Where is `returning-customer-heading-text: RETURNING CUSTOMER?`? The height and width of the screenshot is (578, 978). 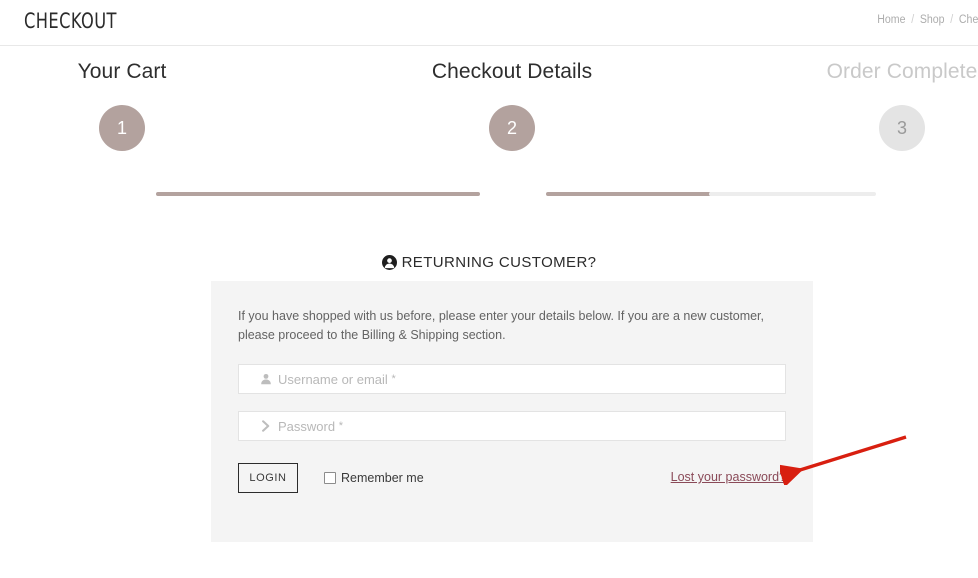
returning-customer-heading-text: RETURNING CUSTOMER? is located at coordinates (499, 262).